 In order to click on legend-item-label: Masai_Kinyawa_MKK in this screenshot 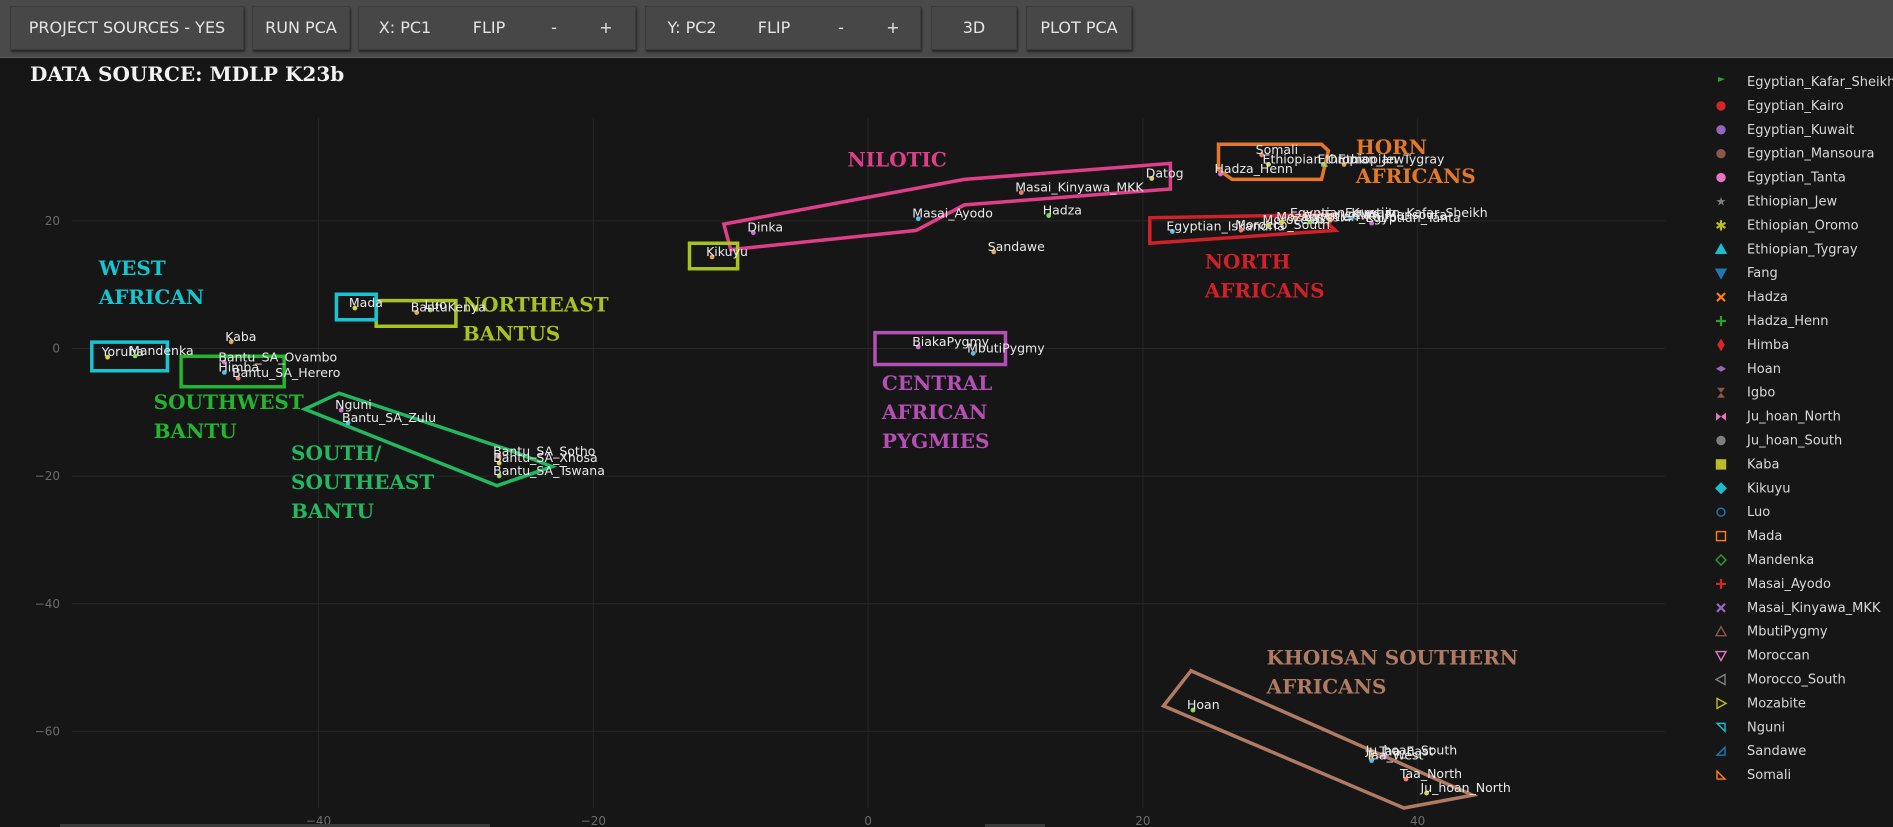, I will do `click(1814, 608)`.